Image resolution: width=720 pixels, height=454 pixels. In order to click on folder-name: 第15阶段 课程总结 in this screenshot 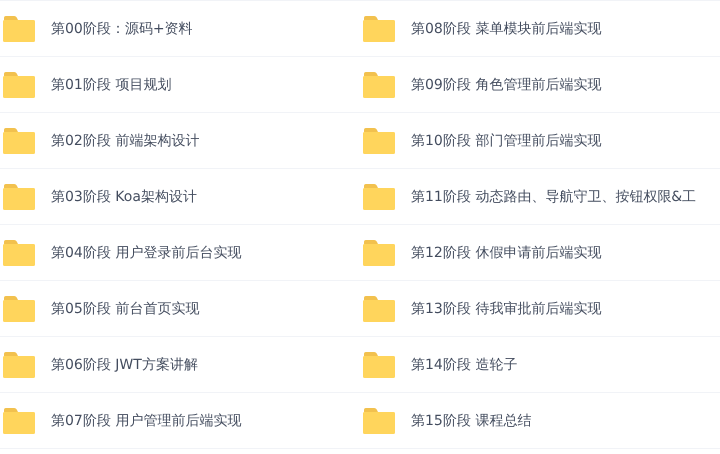, I will do `click(471, 421)`.